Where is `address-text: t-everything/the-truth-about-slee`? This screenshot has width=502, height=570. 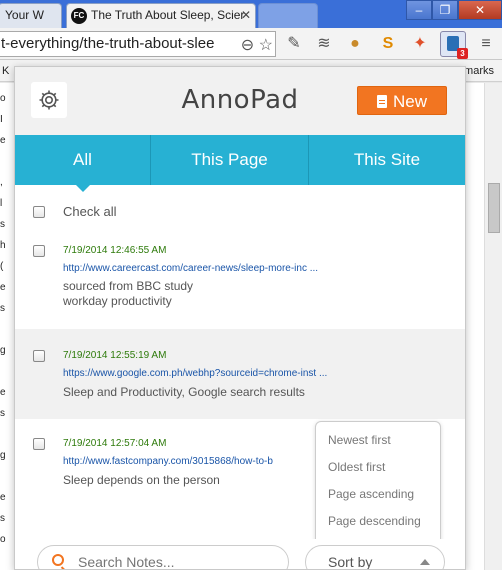 address-text: t-everything/the-truth-about-slee is located at coordinates (108, 43).